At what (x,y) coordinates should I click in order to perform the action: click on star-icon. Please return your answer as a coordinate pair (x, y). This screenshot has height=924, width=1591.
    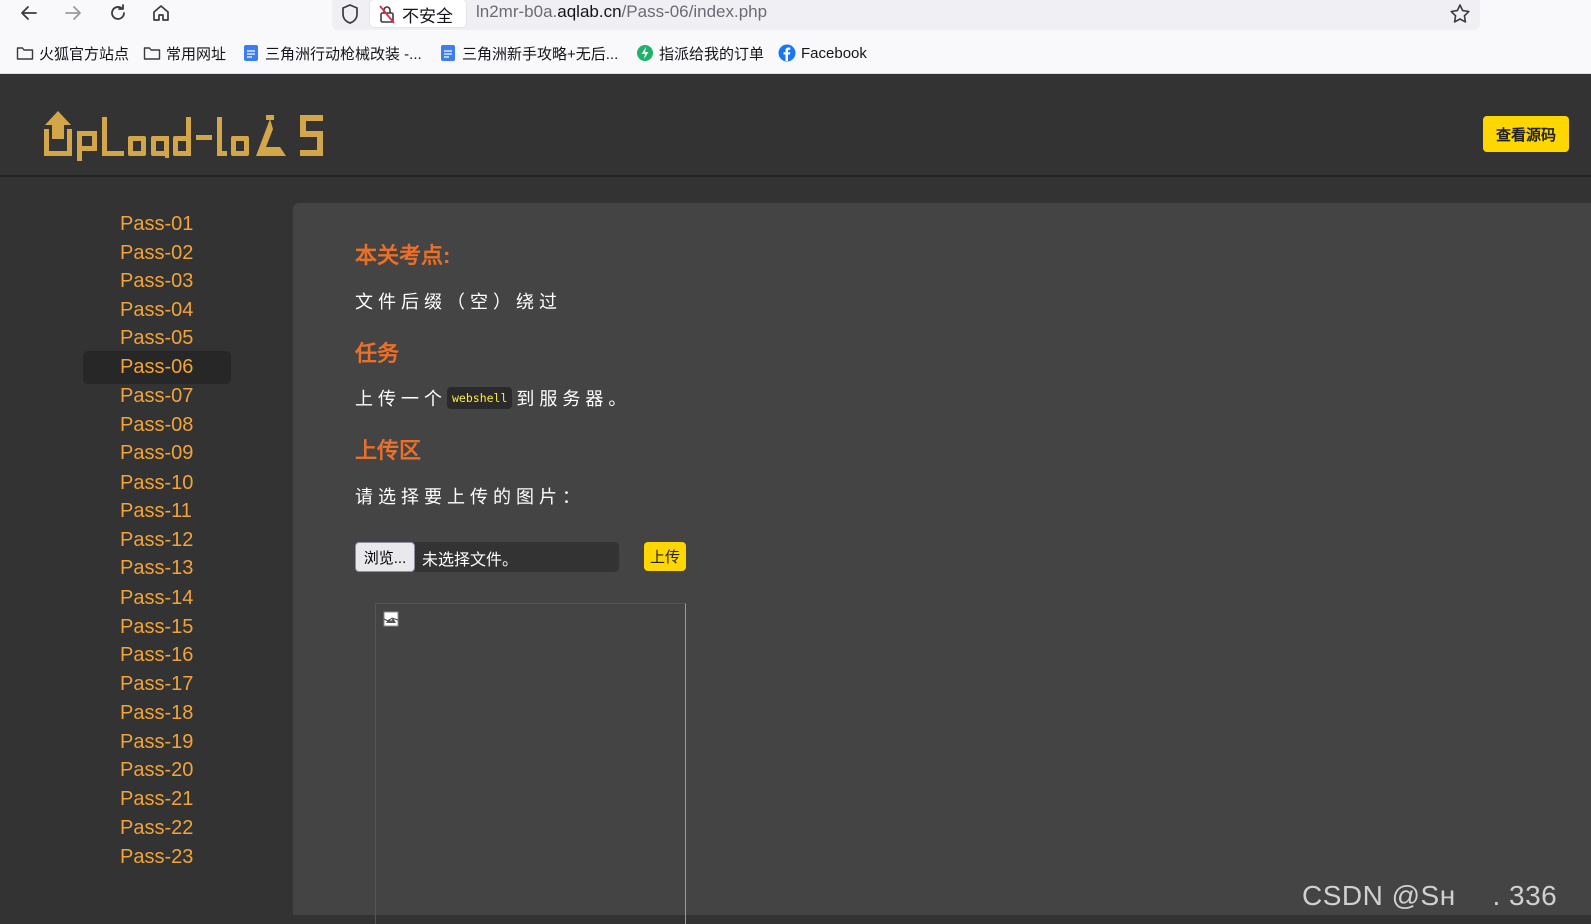
    Looking at the image, I should click on (1460, 14).